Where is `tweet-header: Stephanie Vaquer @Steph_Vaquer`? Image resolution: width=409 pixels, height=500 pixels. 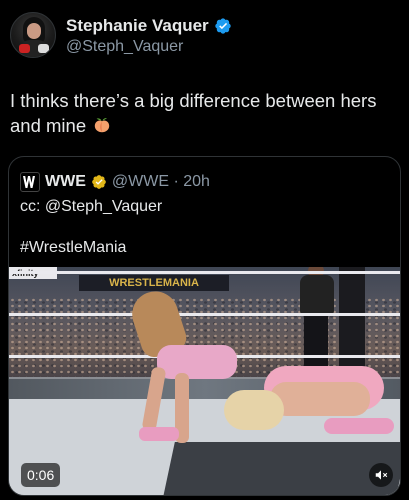
tweet-header: Stephanie Vaquer @Steph_Vaquer is located at coordinates (205, 36).